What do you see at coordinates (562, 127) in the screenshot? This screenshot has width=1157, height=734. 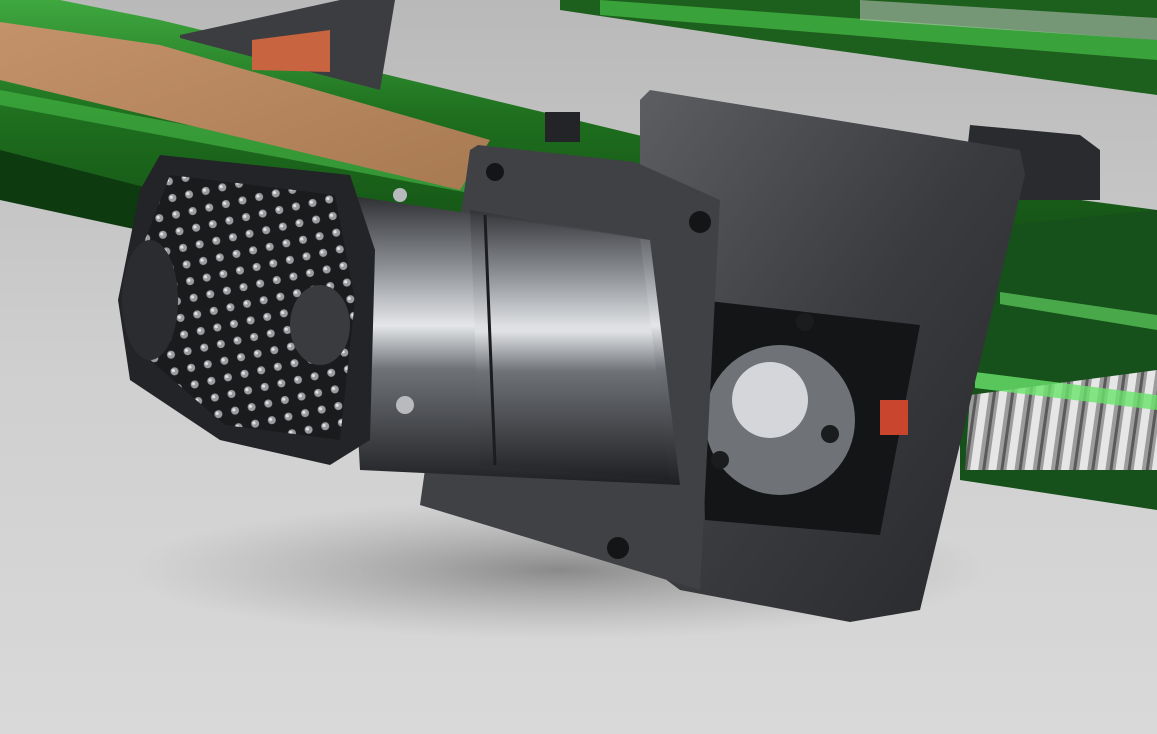 I see `small-block` at bounding box center [562, 127].